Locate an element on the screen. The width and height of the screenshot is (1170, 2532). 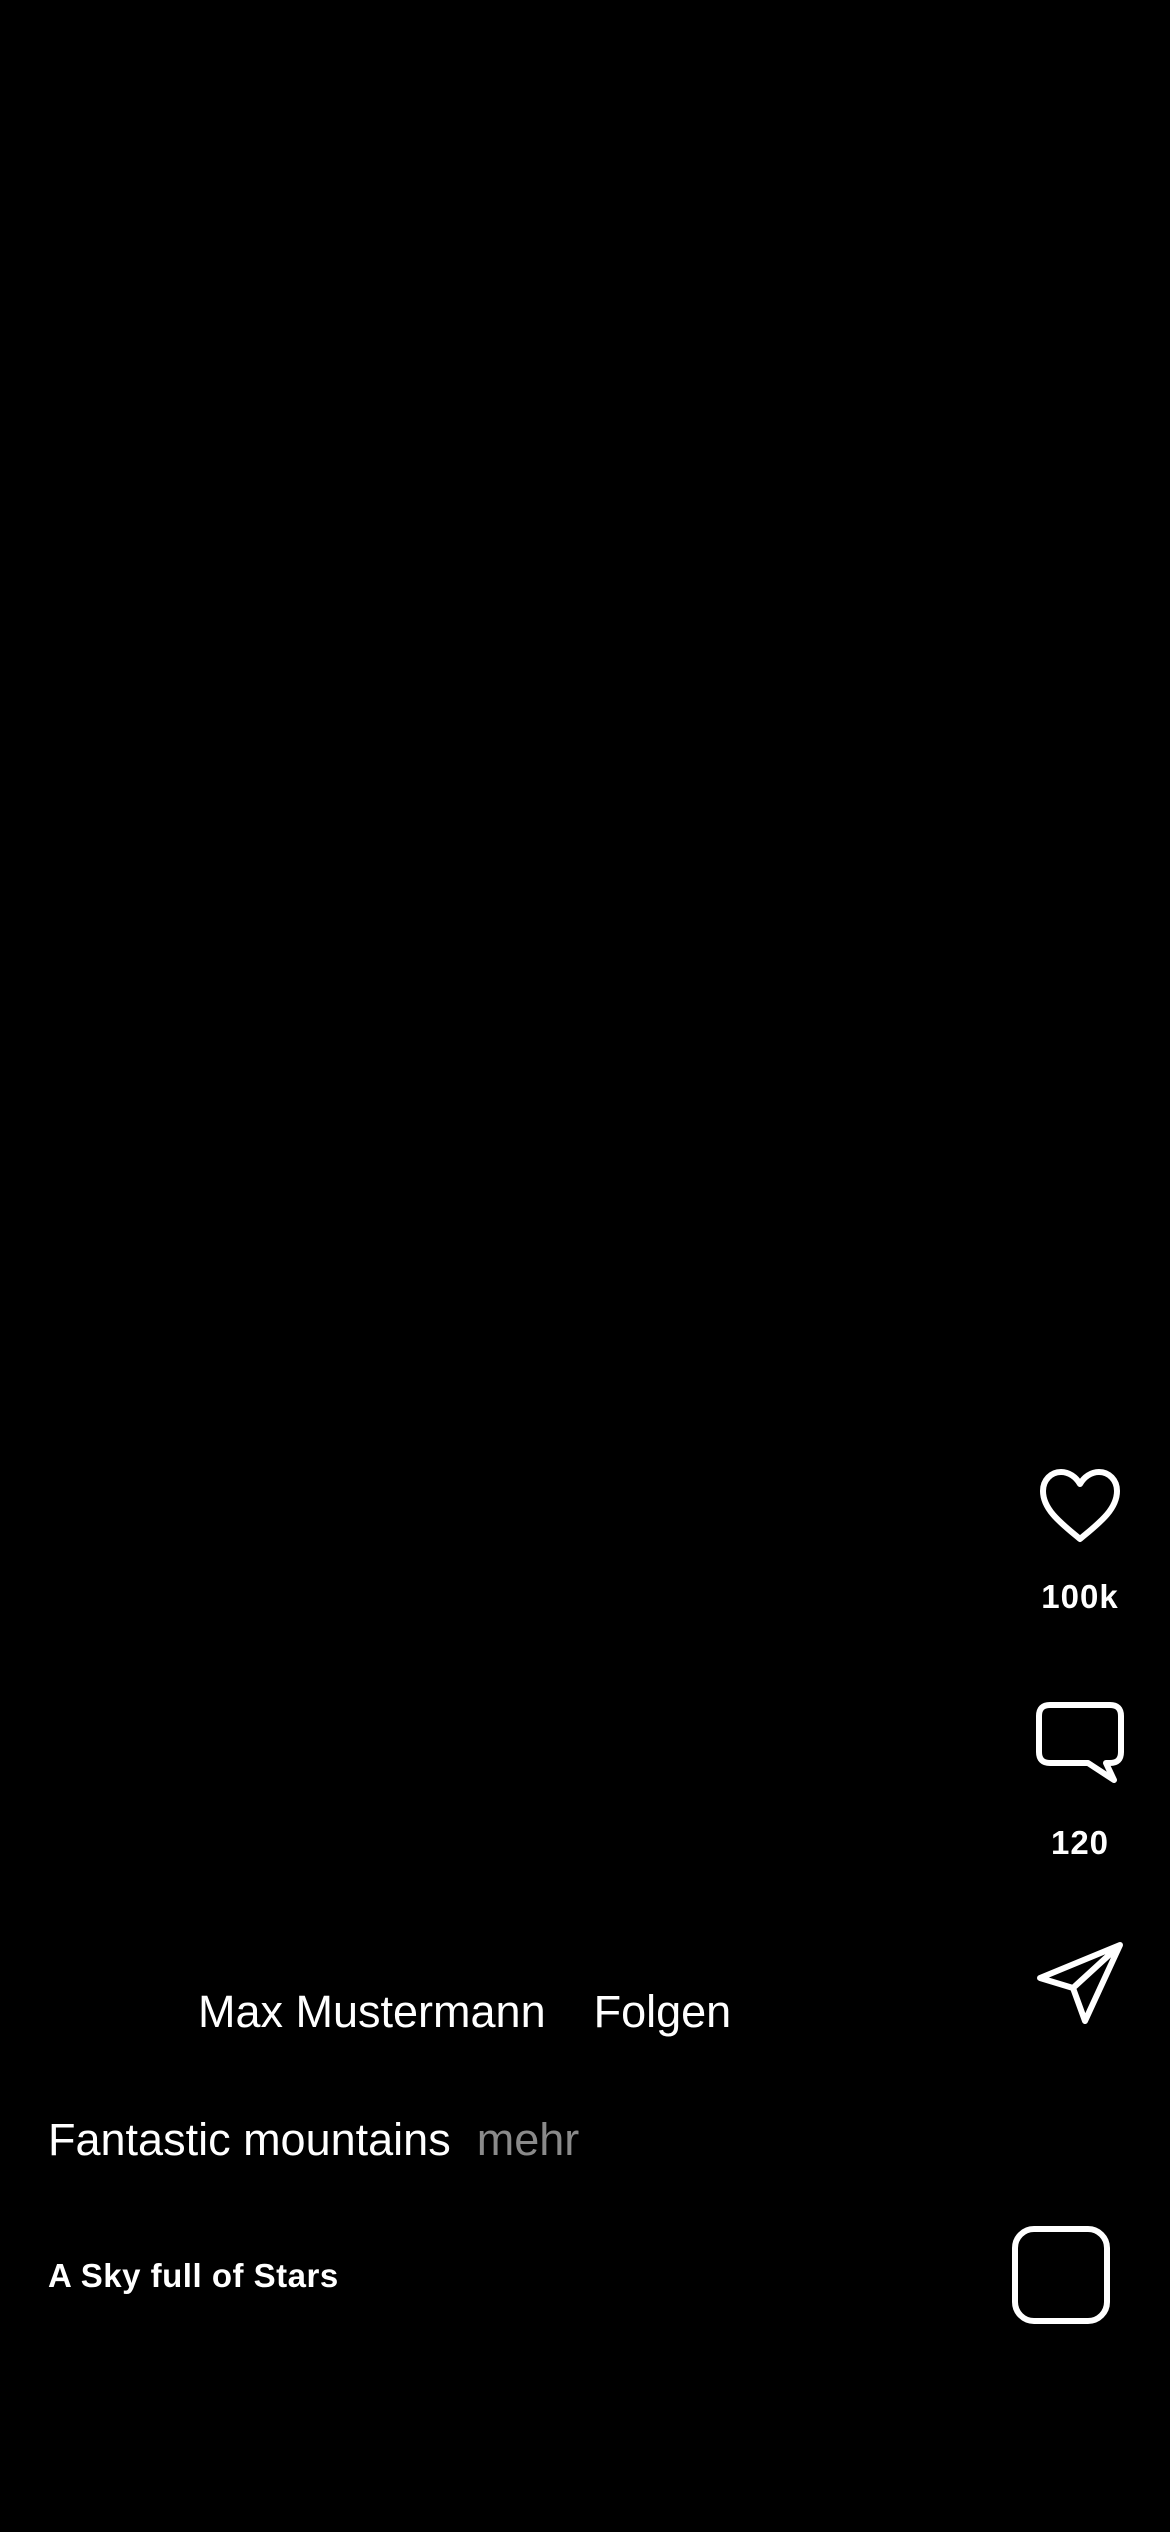
more-link: mehr is located at coordinates (528, 2140).